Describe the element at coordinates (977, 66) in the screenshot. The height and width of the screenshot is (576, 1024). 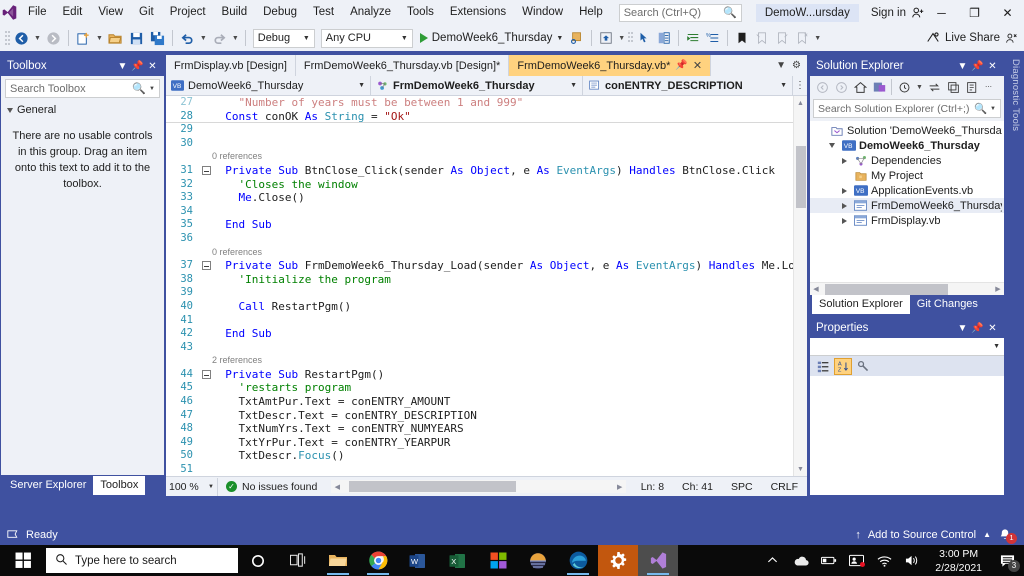
I see `solution-explorer-pin-icon: 📌` at that location.